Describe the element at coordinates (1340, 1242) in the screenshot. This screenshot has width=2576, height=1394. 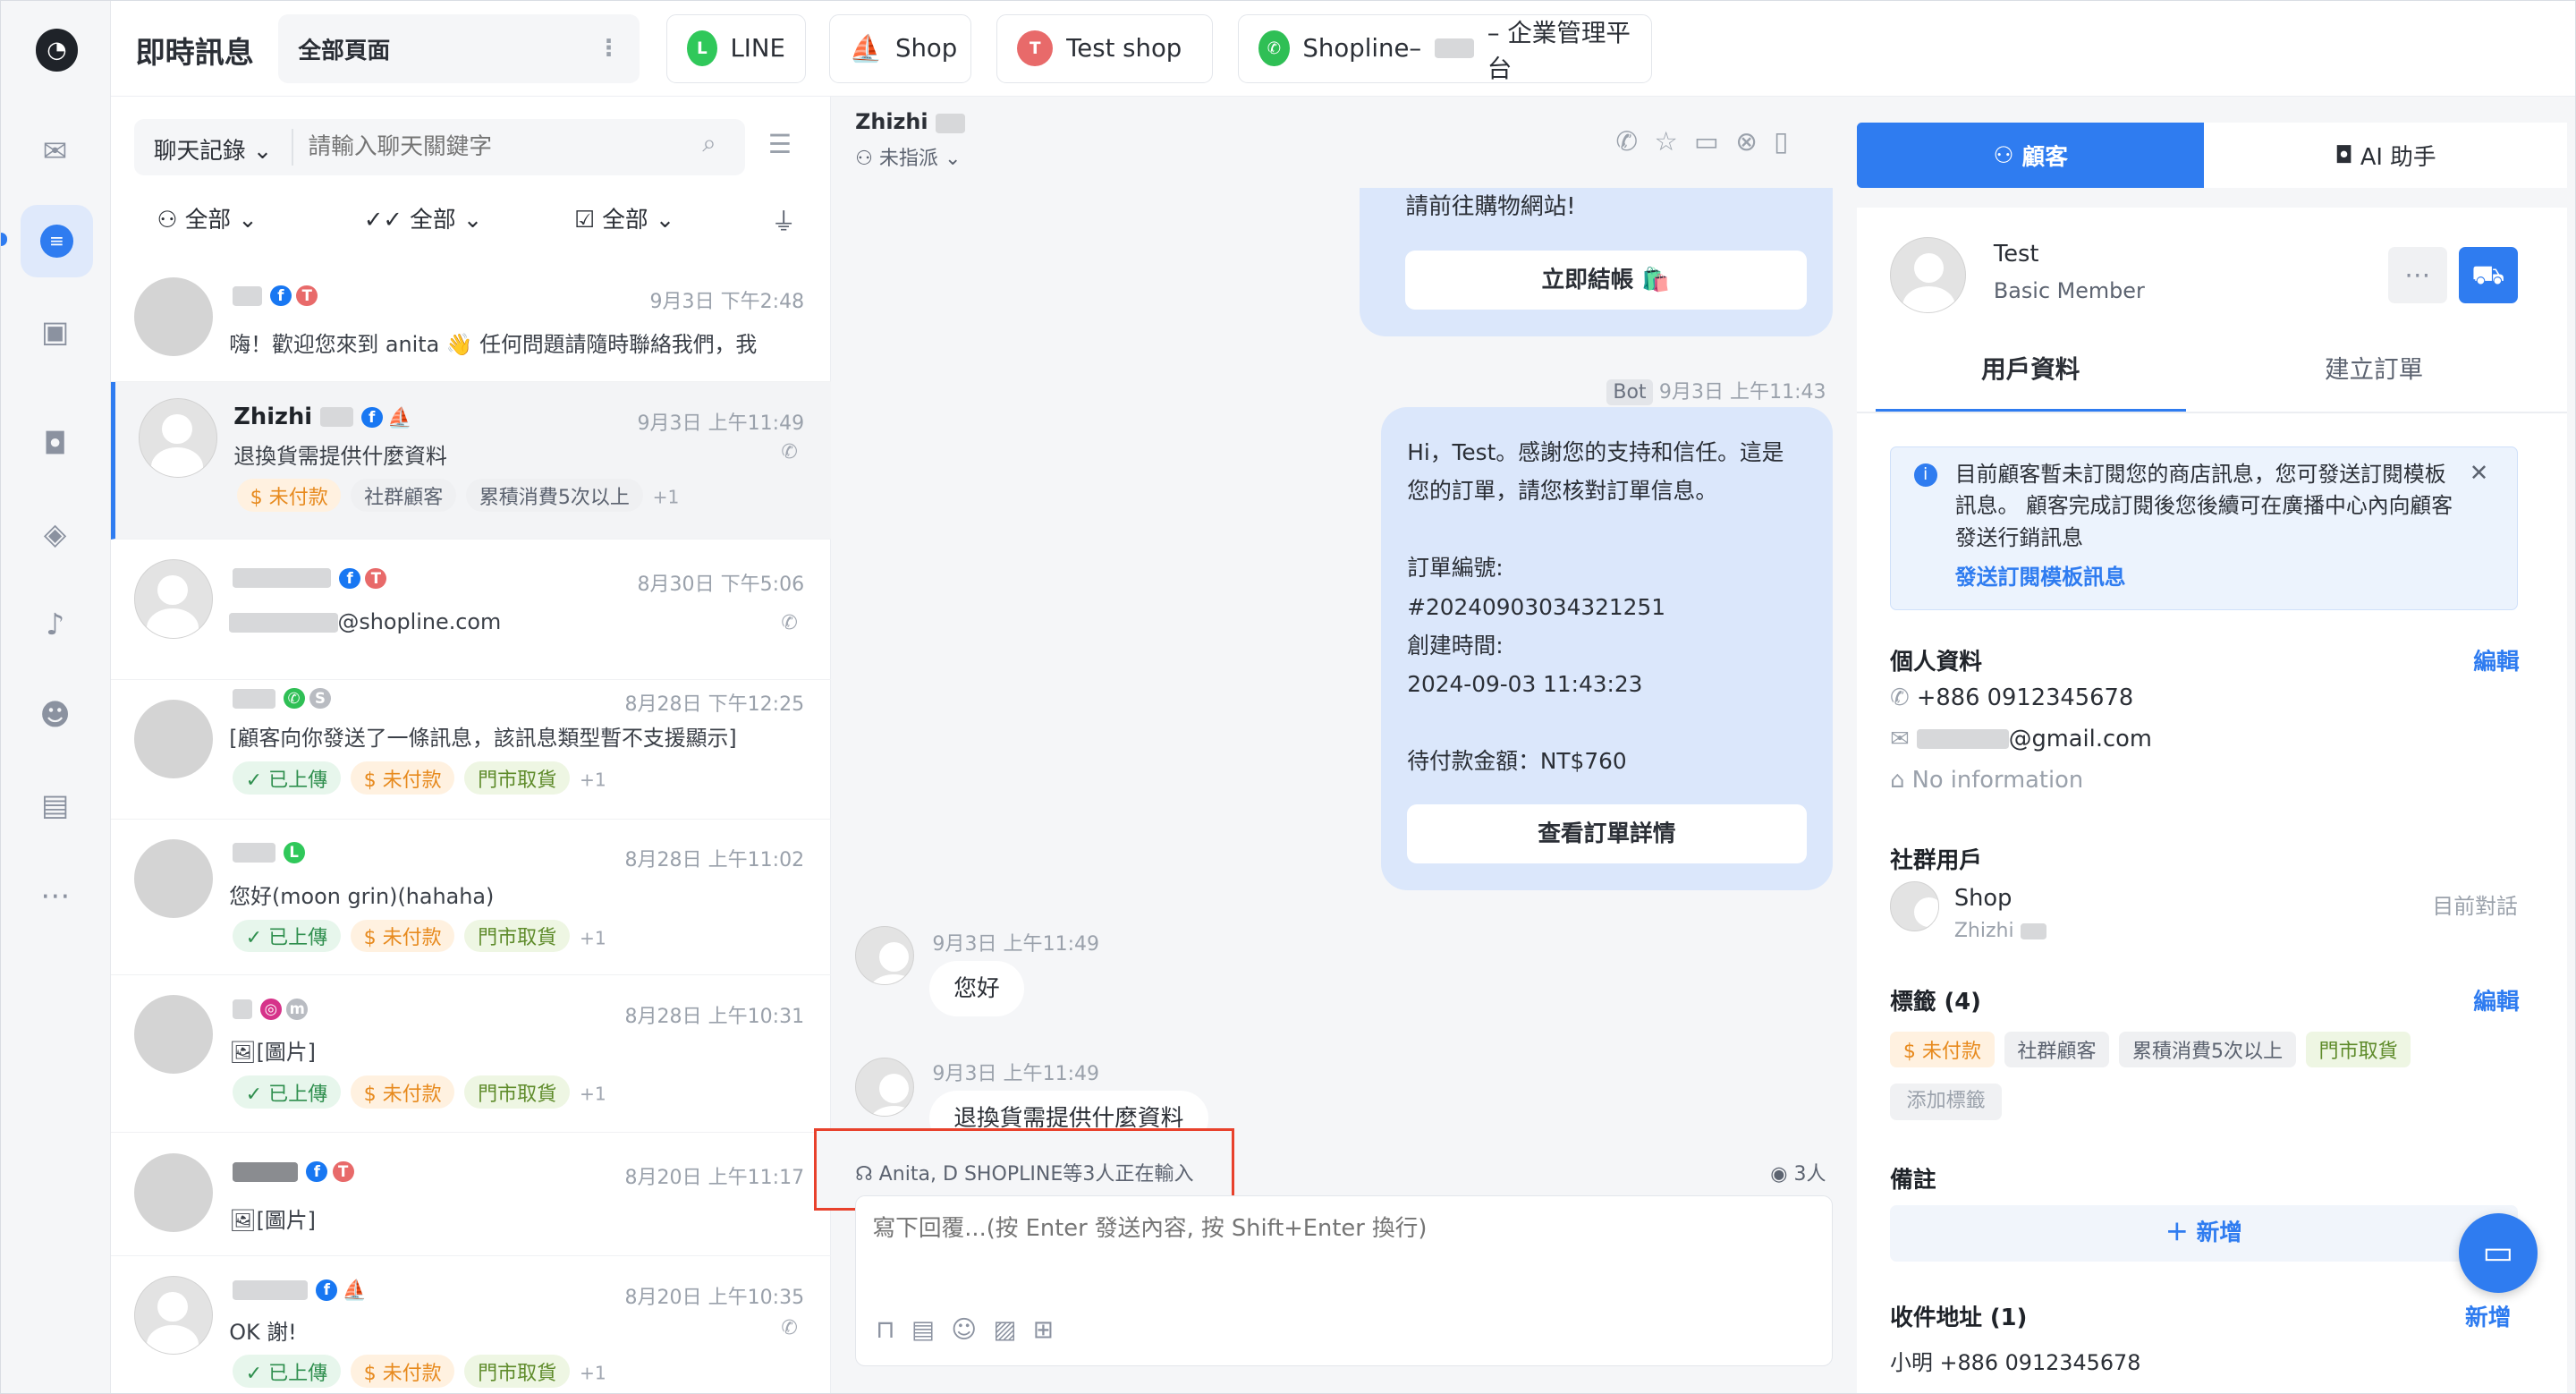
I see `reply-input` at that location.